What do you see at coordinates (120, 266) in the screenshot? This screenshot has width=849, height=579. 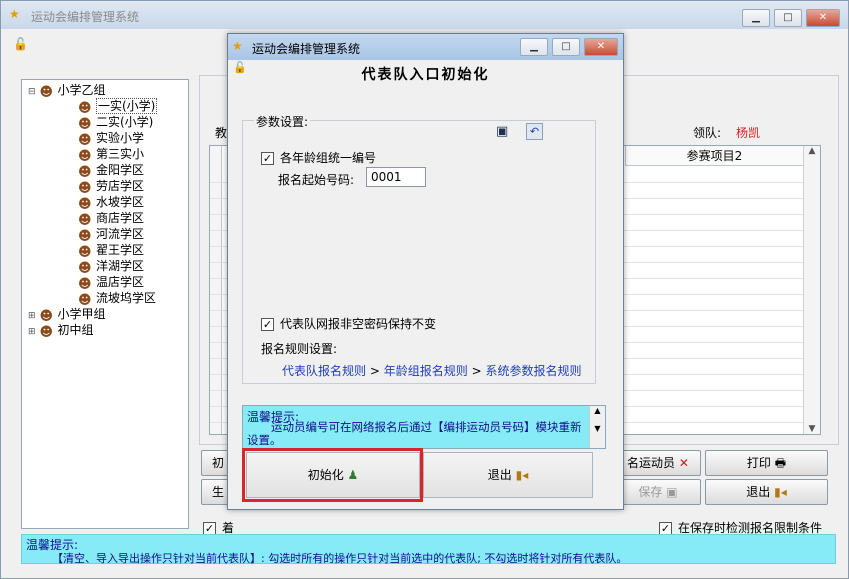 I see `tree-item-label: 洋湖学区` at bounding box center [120, 266].